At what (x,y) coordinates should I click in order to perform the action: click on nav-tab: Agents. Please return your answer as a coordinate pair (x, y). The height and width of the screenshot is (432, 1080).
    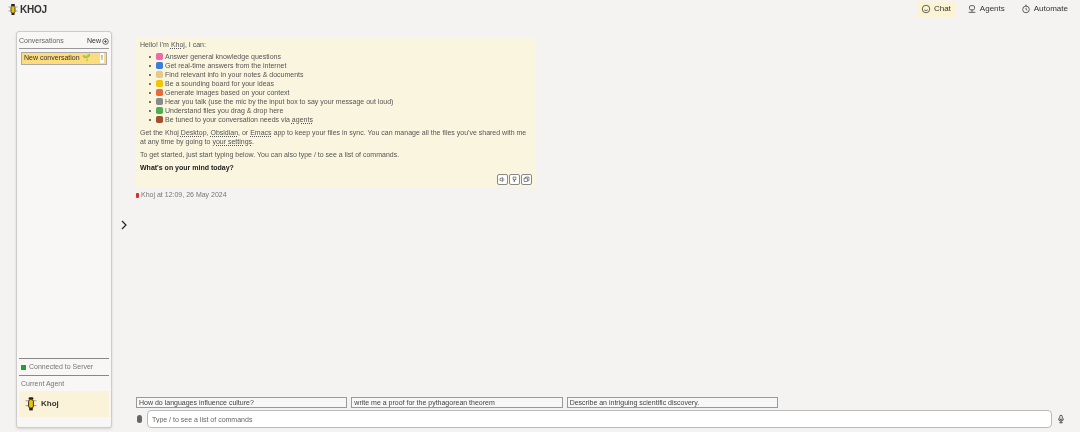
    Looking at the image, I should click on (985, 9).